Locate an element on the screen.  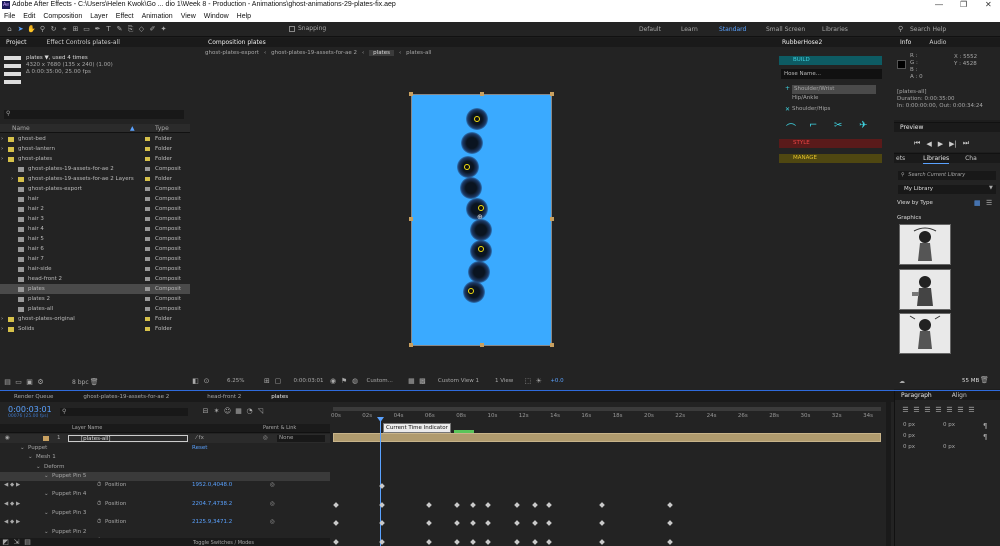
limb-preset-icon: ⌒ is located at coordinates (791, 127).